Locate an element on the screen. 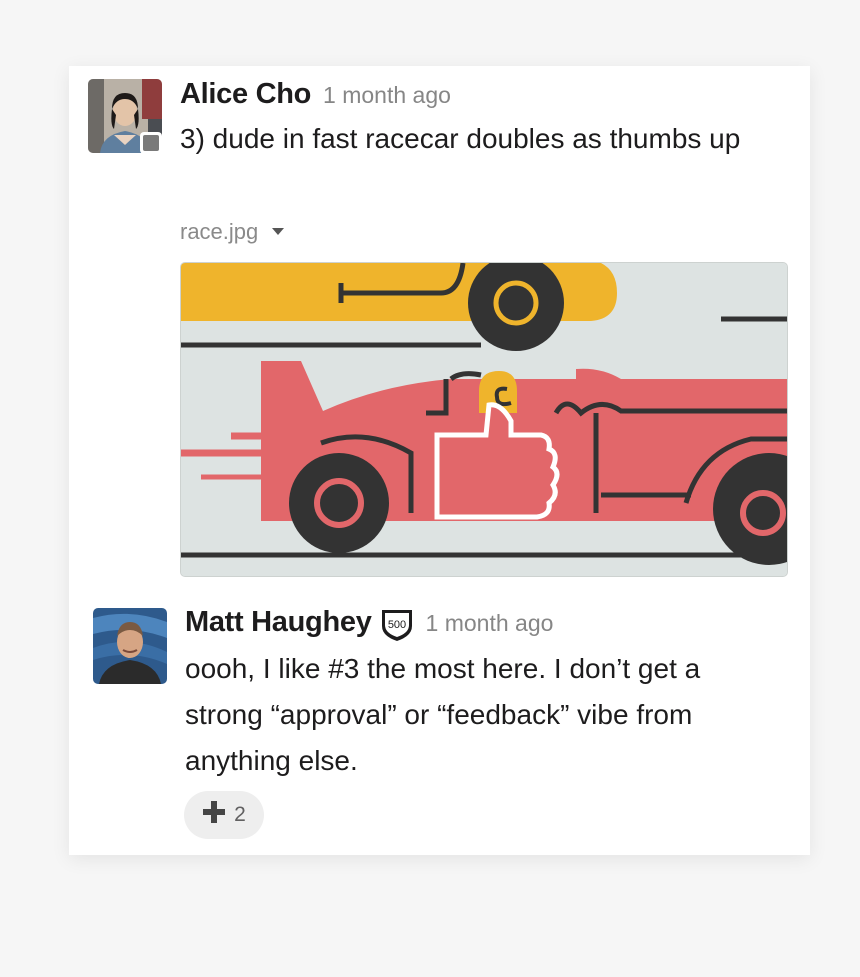 The height and width of the screenshot is (977, 860). heavy-plus-icon is located at coordinates (214, 815).